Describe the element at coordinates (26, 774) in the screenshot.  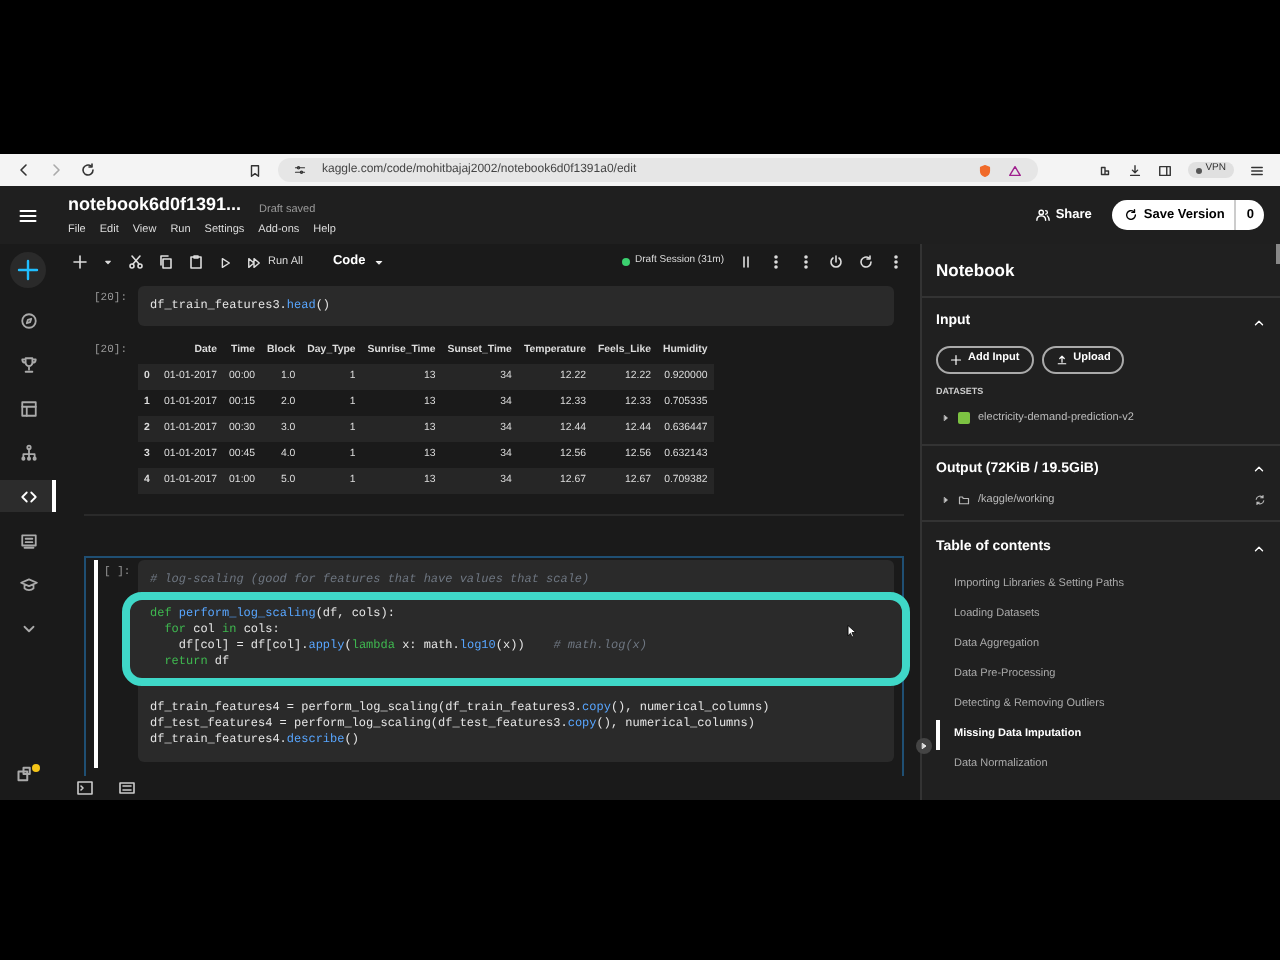
I see `shapes-icon` at that location.